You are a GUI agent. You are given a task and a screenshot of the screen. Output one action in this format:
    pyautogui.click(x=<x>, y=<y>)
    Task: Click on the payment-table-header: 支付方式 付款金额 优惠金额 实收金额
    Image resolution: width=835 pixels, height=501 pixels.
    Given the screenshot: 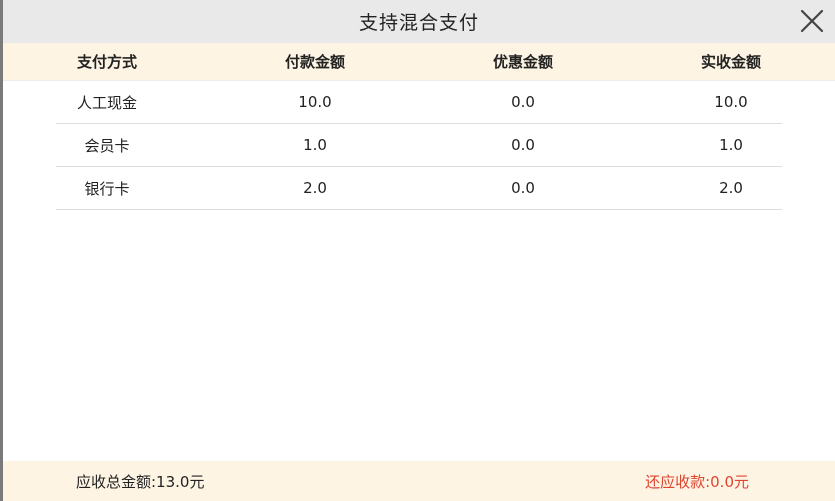 What is the action you would take?
    pyautogui.click(x=419, y=62)
    